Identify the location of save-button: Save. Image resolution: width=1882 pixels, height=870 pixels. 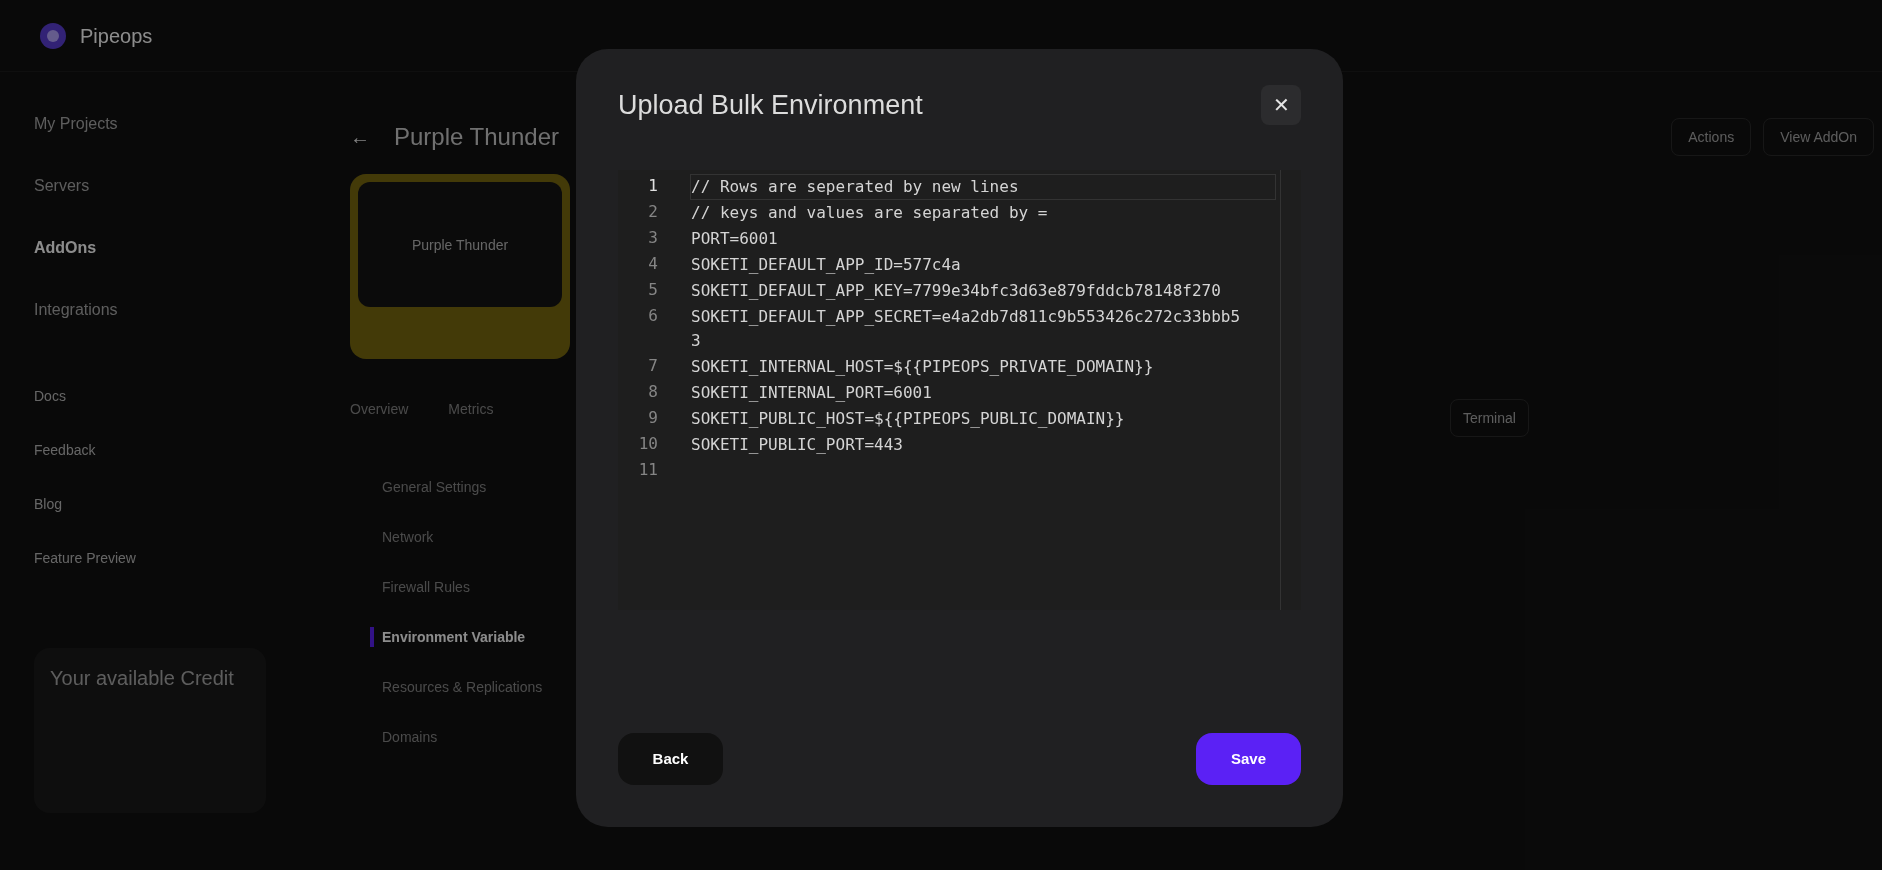
(1248, 759).